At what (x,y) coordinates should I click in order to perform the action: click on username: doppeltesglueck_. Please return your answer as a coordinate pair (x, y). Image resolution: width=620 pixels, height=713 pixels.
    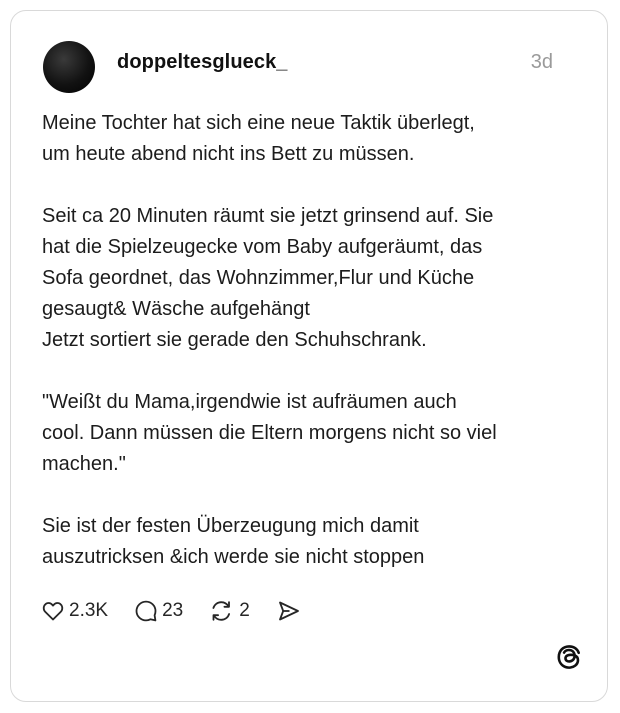
    Looking at the image, I should click on (202, 62).